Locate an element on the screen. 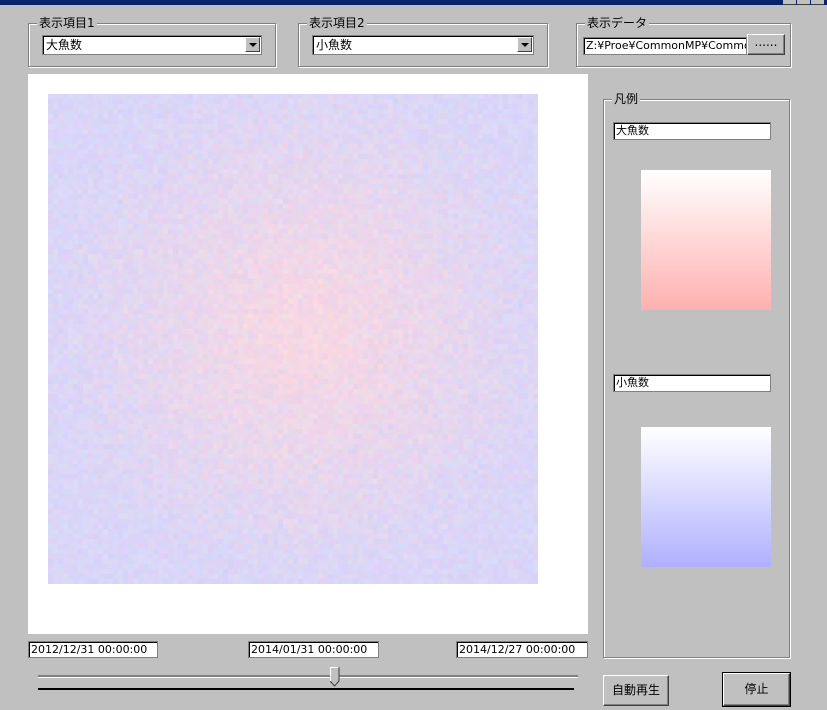 The width and height of the screenshot is (827, 710). maximize-button is located at coordinates (803, 2).